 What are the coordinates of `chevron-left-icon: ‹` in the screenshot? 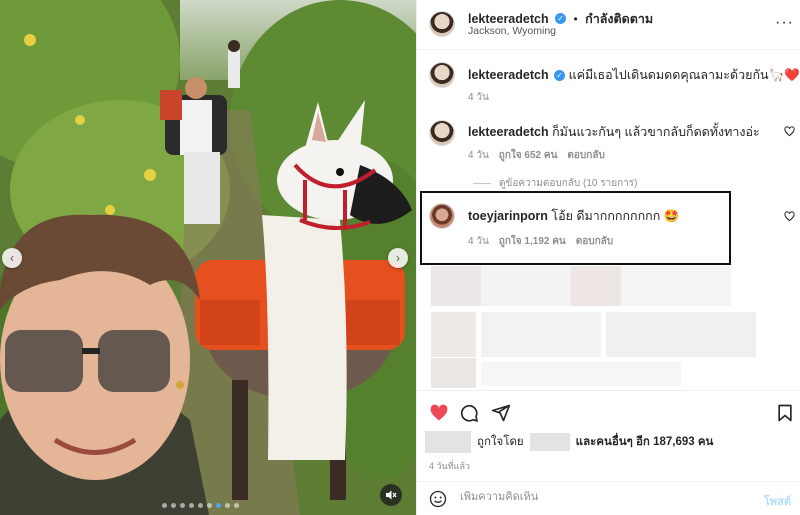 It's located at (12, 258).